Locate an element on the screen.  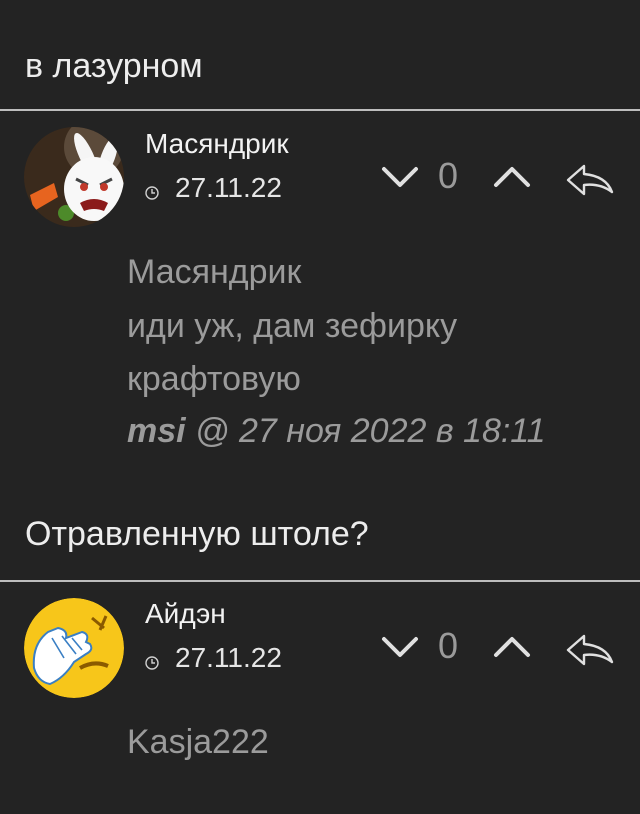
quote-line: крафтовую is located at coordinates (214, 379).